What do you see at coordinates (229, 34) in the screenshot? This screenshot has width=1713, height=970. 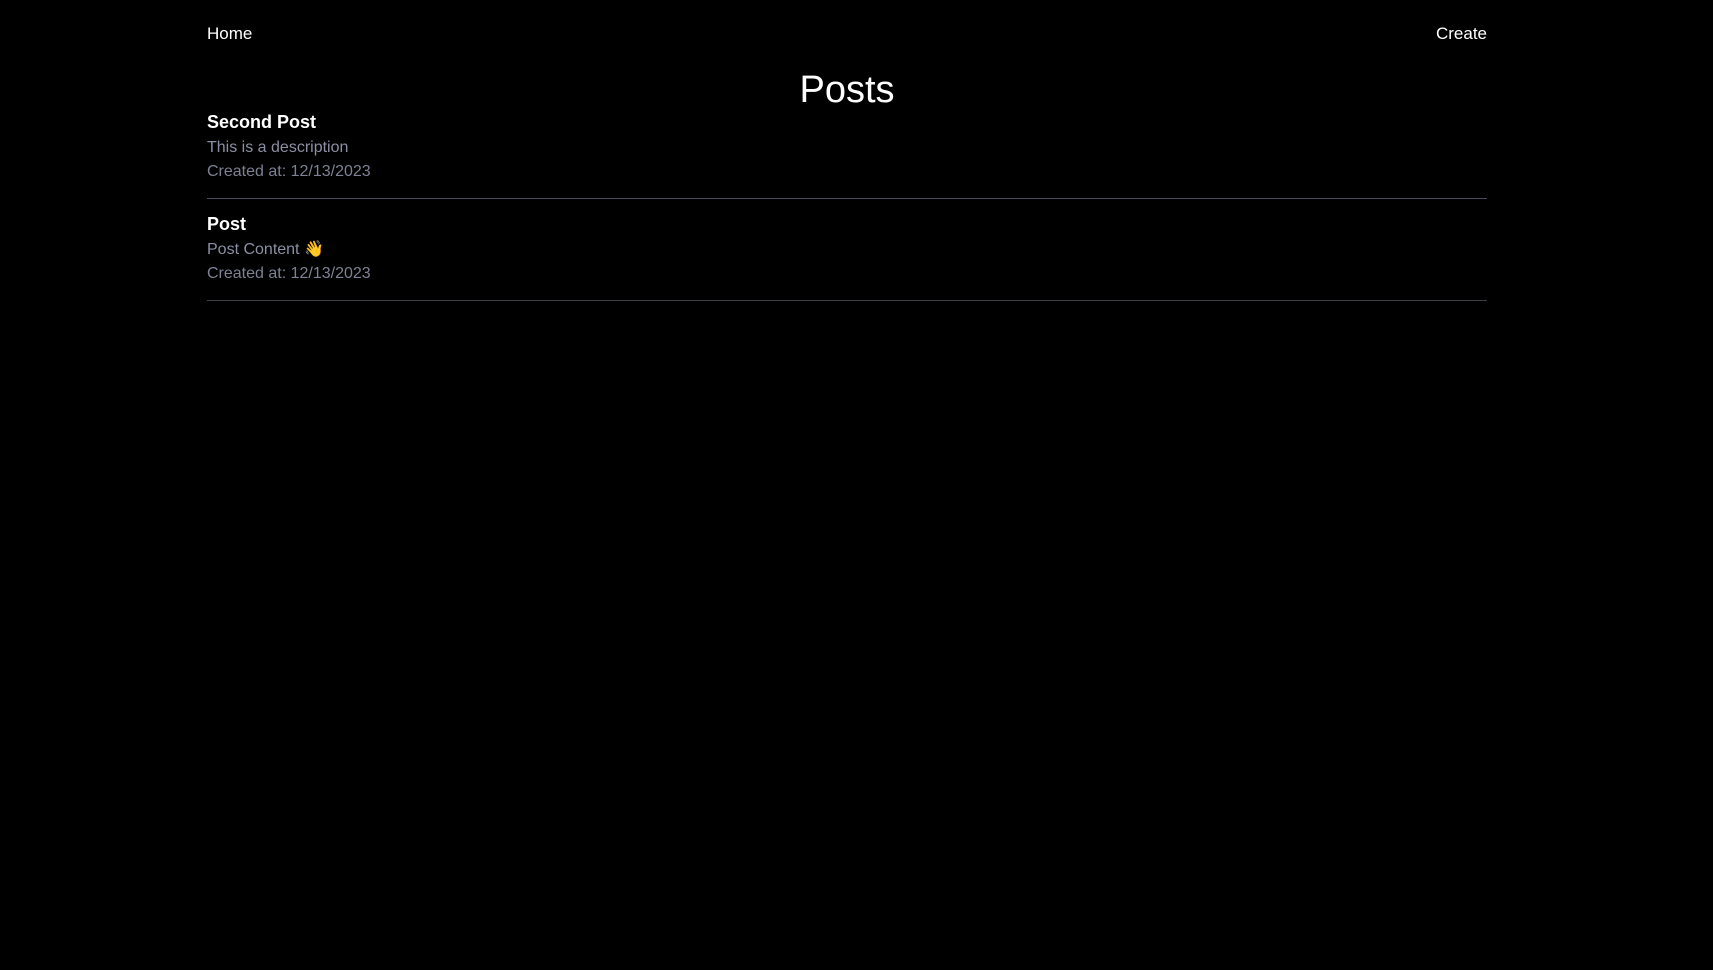 I see `home-link: Home` at bounding box center [229, 34].